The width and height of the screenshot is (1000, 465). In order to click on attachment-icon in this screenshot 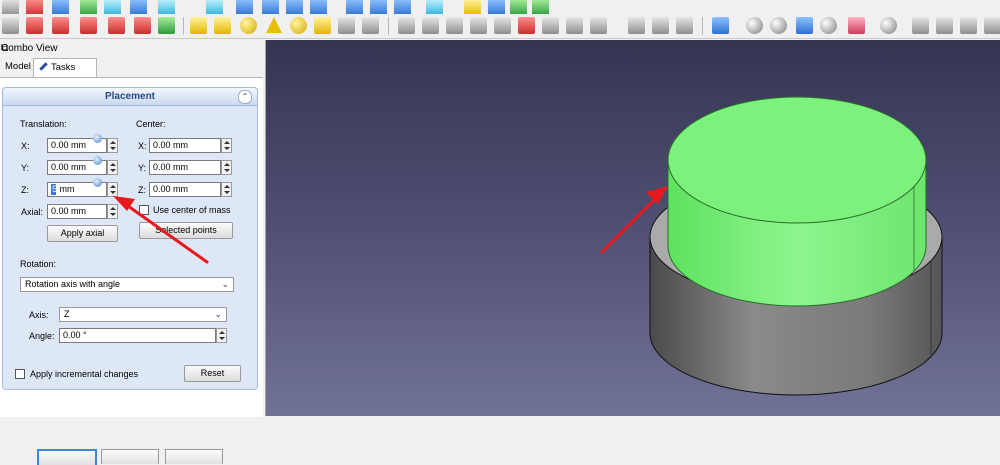, I will do `click(968, 25)`.